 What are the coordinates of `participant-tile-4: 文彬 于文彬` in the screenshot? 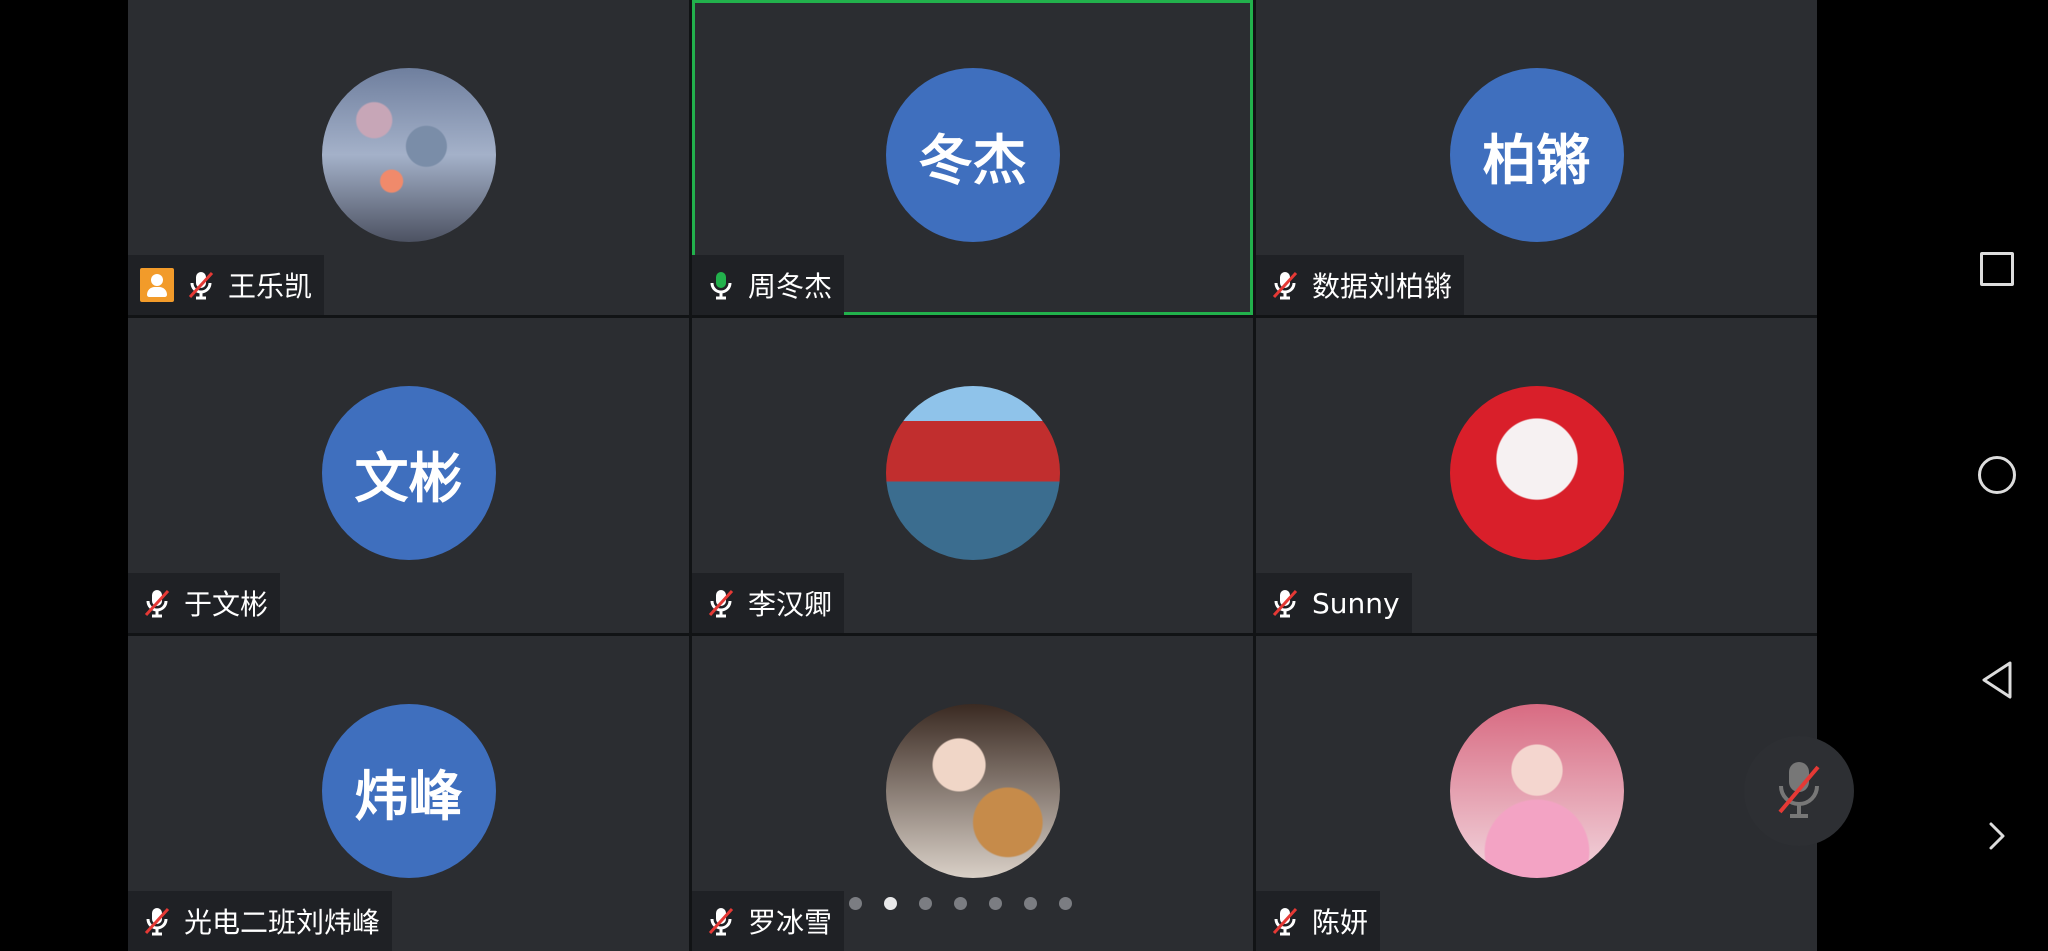 It's located at (408, 475).